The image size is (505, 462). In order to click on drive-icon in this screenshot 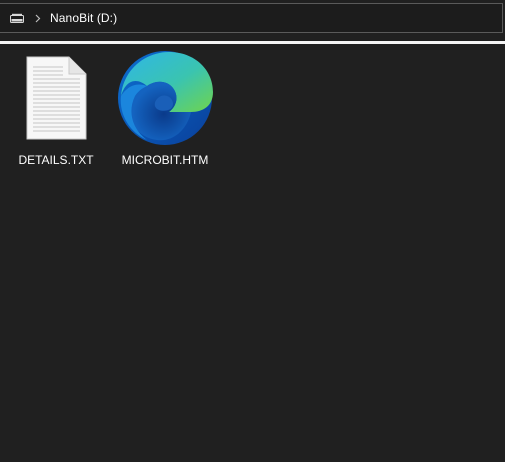, I will do `click(17, 18)`.